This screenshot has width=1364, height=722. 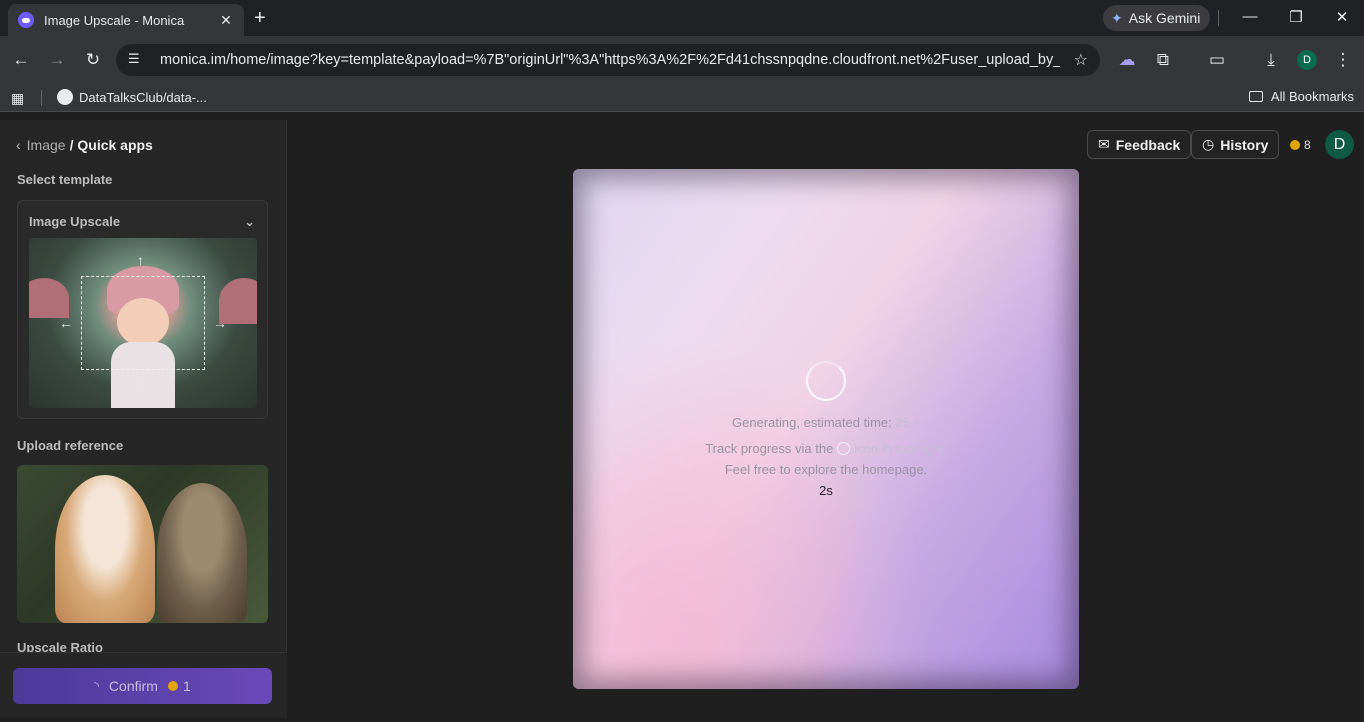 What do you see at coordinates (907, 422) in the screenshot?
I see `estimated-time: 25 s` at bounding box center [907, 422].